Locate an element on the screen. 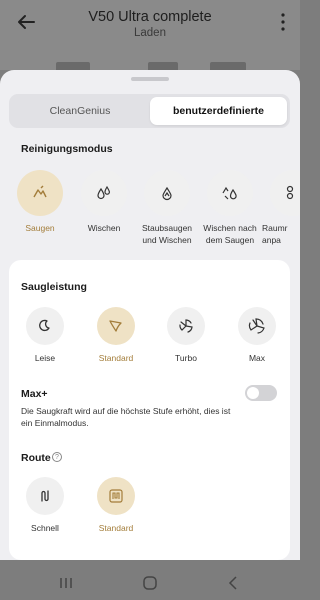 The height and width of the screenshot is (600, 320). more-options-icon is located at coordinates (283, 22).